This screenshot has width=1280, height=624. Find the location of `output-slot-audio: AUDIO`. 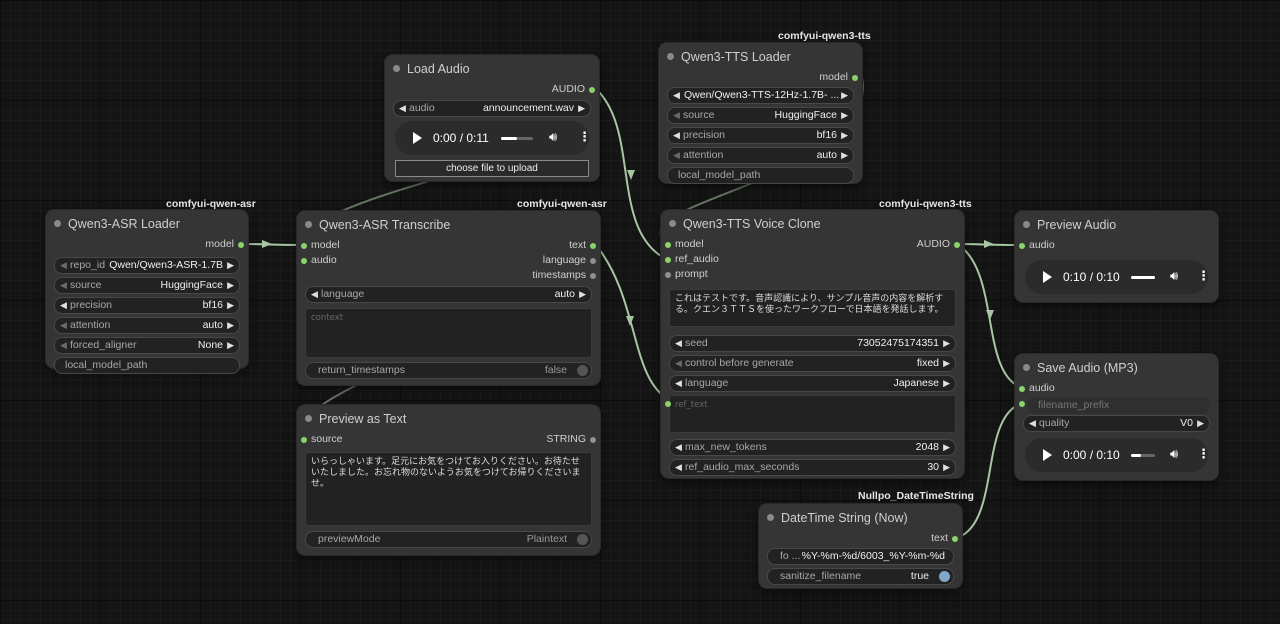

output-slot-audio: AUDIO is located at coordinates (492, 90).